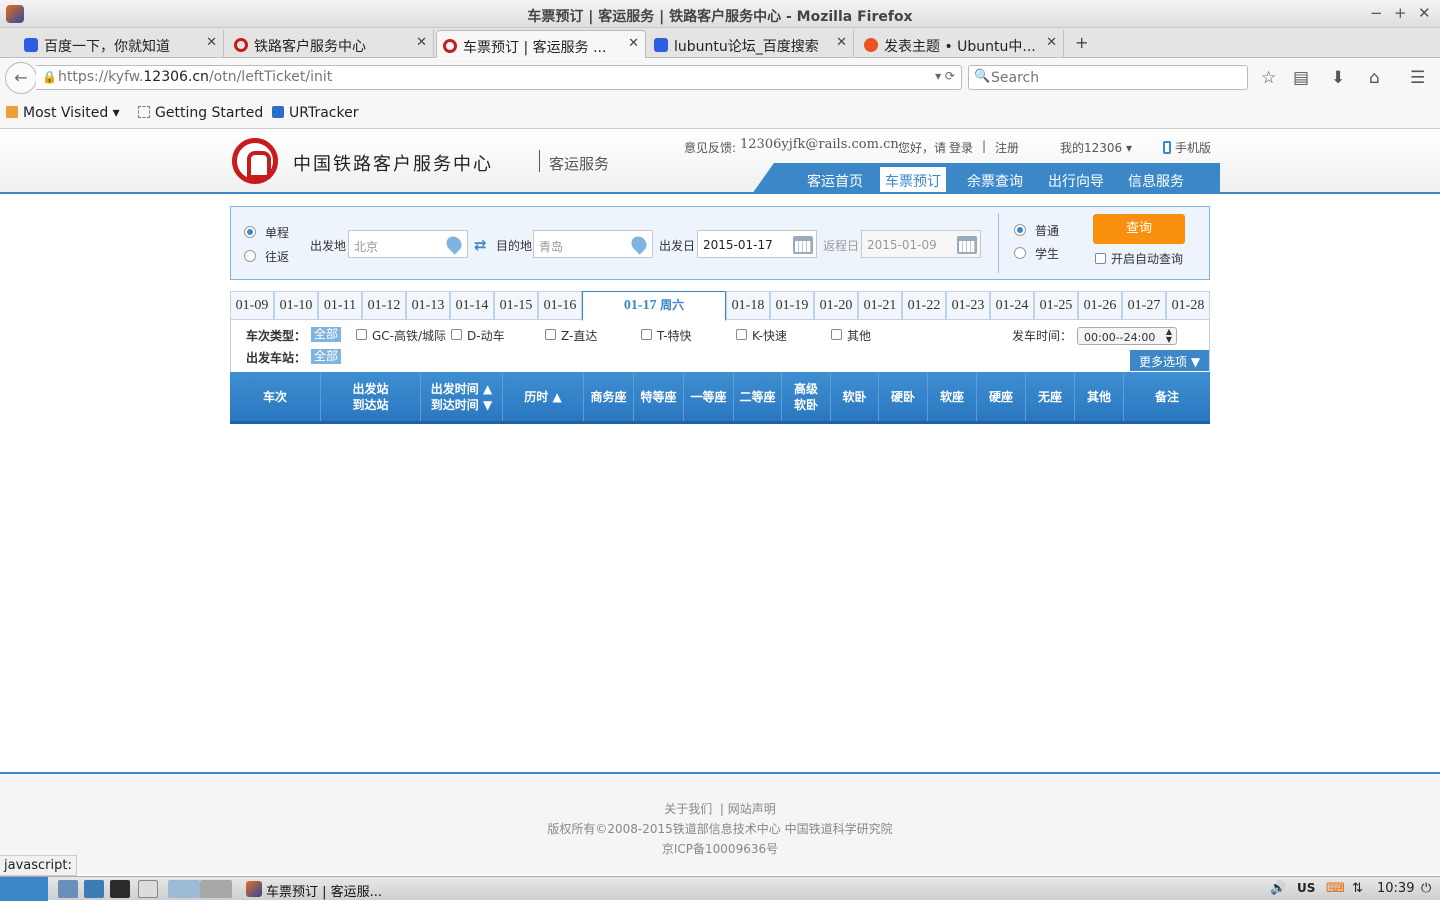 The image size is (1440, 901). I want to click on search-button: 查询, so click(1139, 229).